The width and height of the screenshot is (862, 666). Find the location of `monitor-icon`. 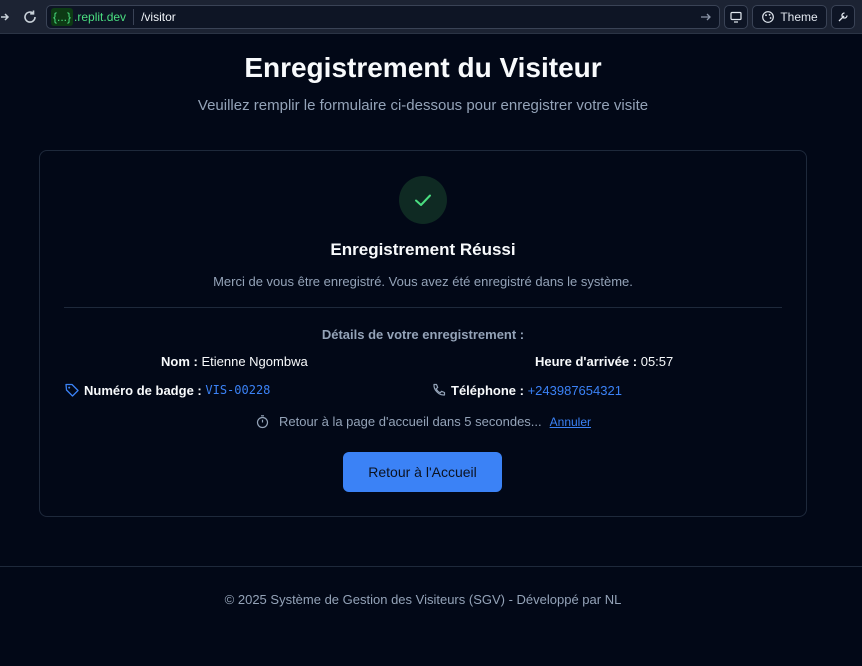

monitor-icon is located at coordinates (736, 17).